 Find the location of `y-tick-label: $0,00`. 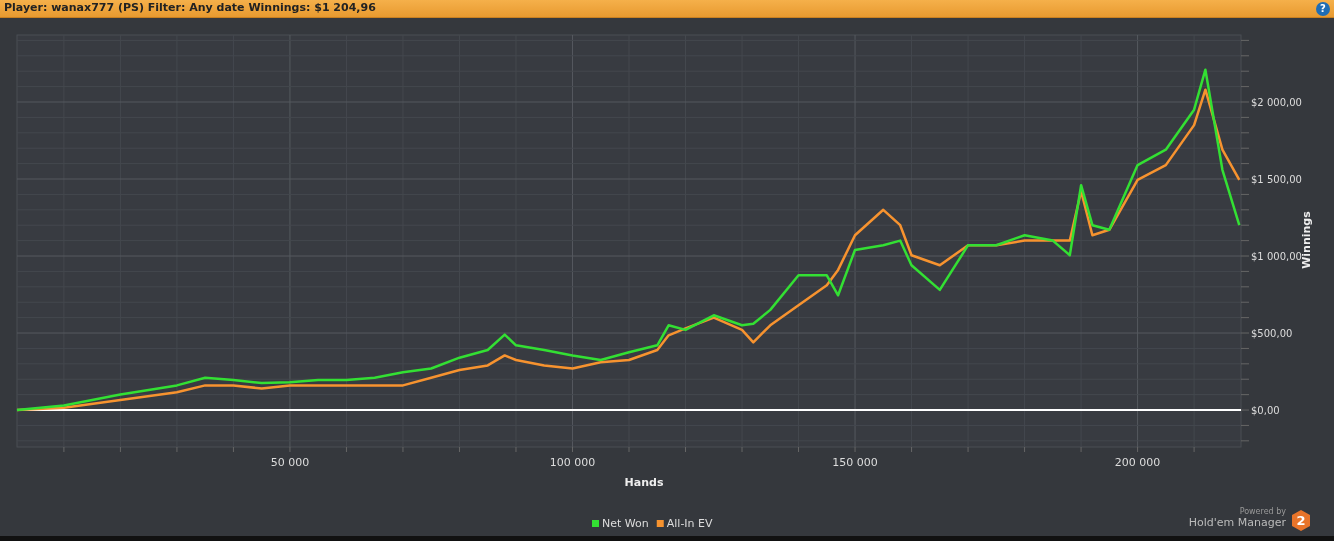

y-tick-label: $0,00 is located at coordinates (1265, 411).